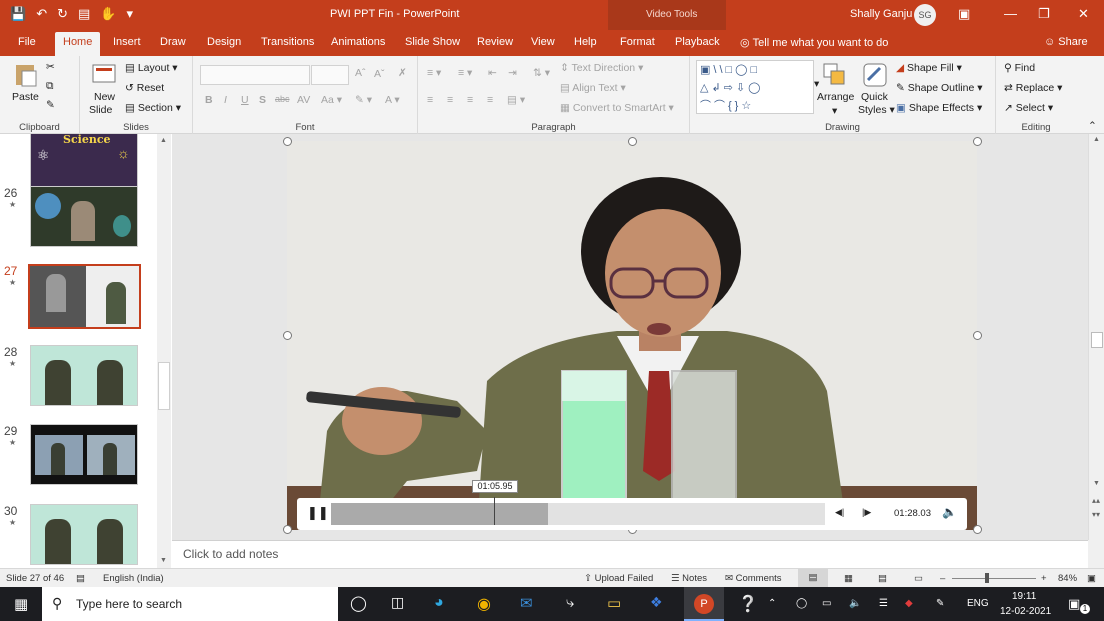 Image resolution: width=1104 pixels, height=621 pixels. I want to click on new-slide-label-1: New, so click(104, 97).